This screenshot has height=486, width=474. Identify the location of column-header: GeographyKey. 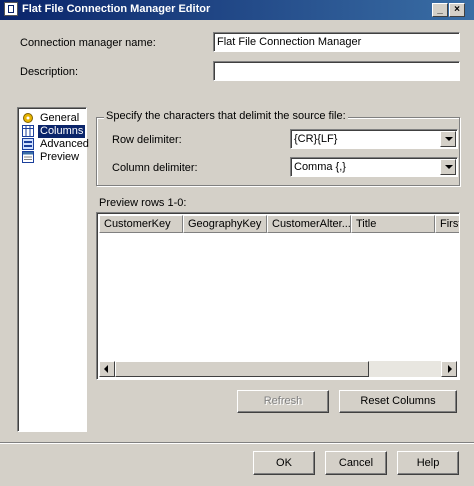
(225, 224).